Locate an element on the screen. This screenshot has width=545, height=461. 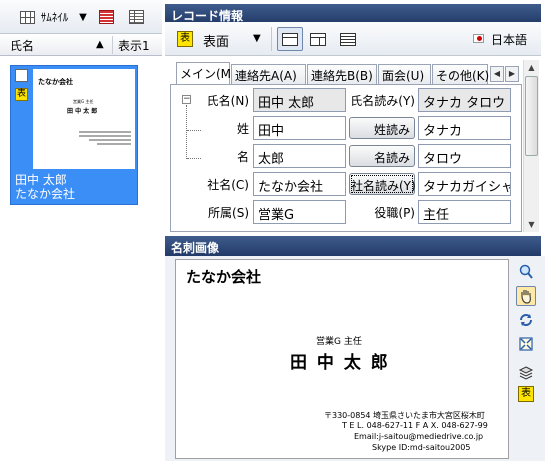
thumbnail-view-label: ｻﾑﾈｲﾙ is located at coordinates (54, 17).